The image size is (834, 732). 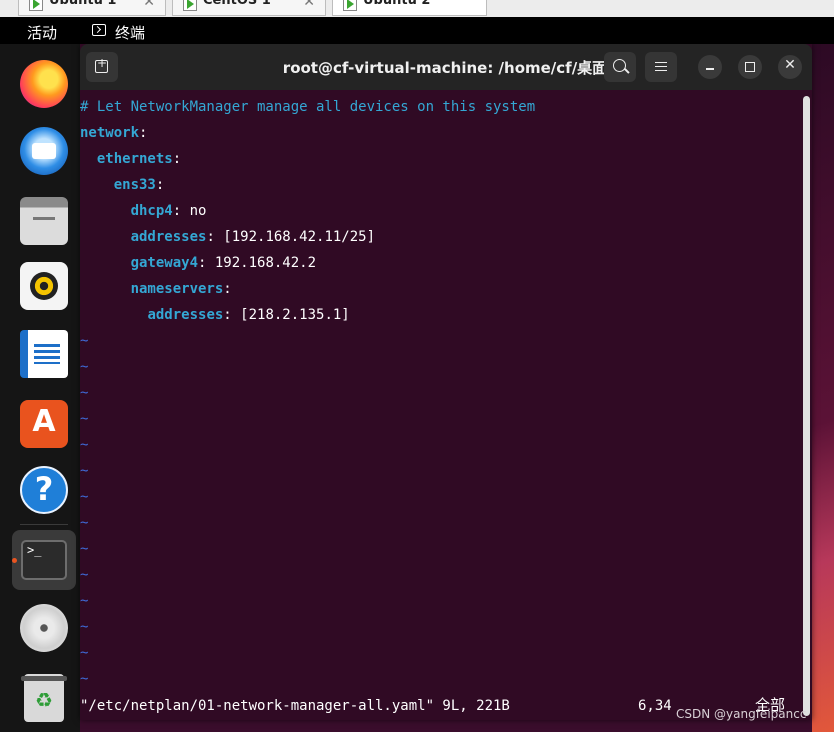 I want to click on code-line: ethernets:, so click(x=130, y=159).